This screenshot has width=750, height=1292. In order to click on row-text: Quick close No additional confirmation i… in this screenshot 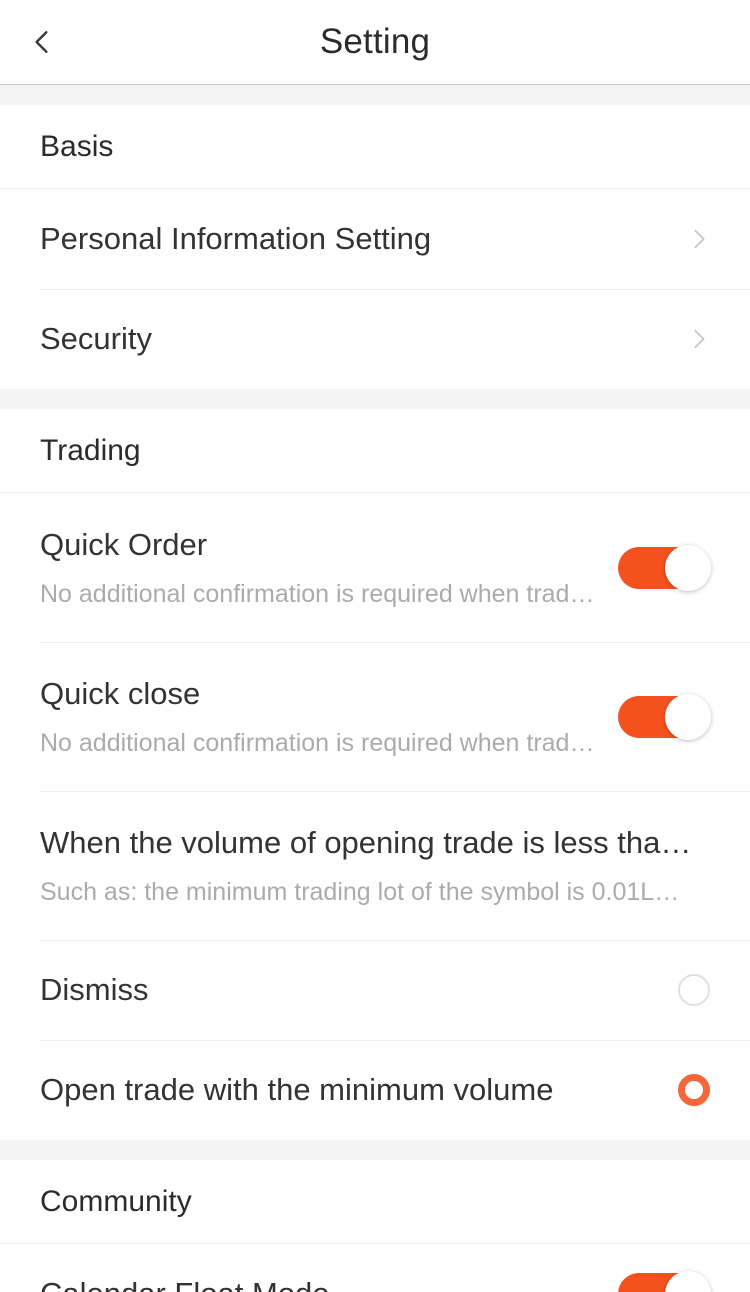, I will do `click(329, 716)`.